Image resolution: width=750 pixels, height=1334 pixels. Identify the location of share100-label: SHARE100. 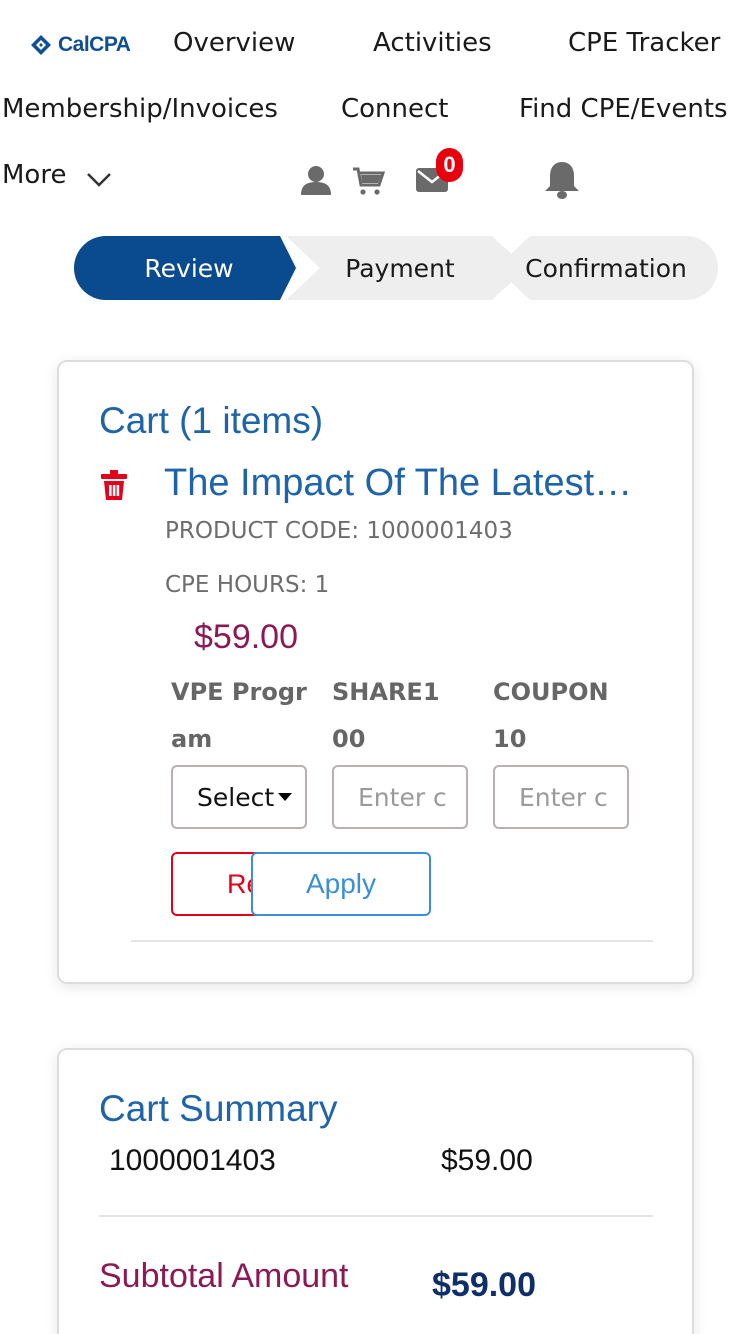
(386, 715).